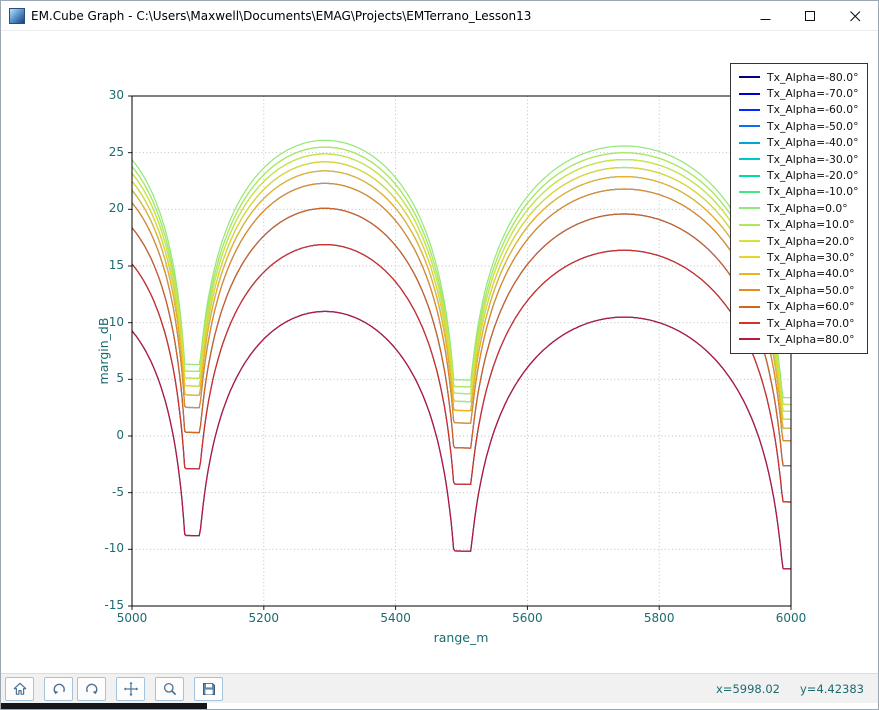 This screenshot has height=710, width=879. What do you see at coordinates (811, 241) in the screenshot?
I see `legend-label: Tx_Alpha=20.0°` at bounding box center [811, 241].